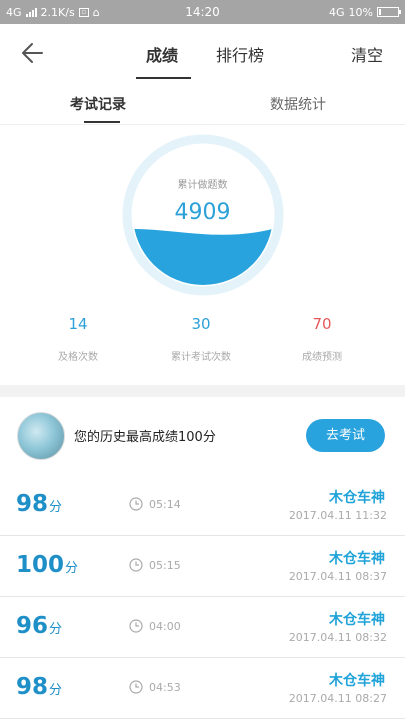  Describe the element at coordinates (202, 505) in the screenshot. I see `record-row: 98分 05:14 木仓车神 2017.04.11 11:32` at that location.